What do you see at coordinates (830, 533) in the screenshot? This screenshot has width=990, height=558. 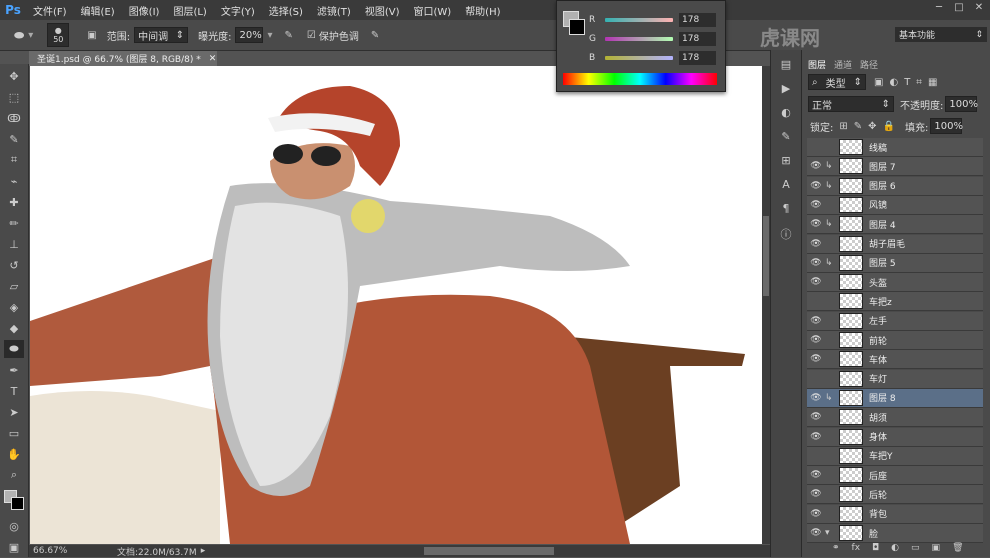 I see `group-expand-icon: ▾` at bounding box center [830, 533].